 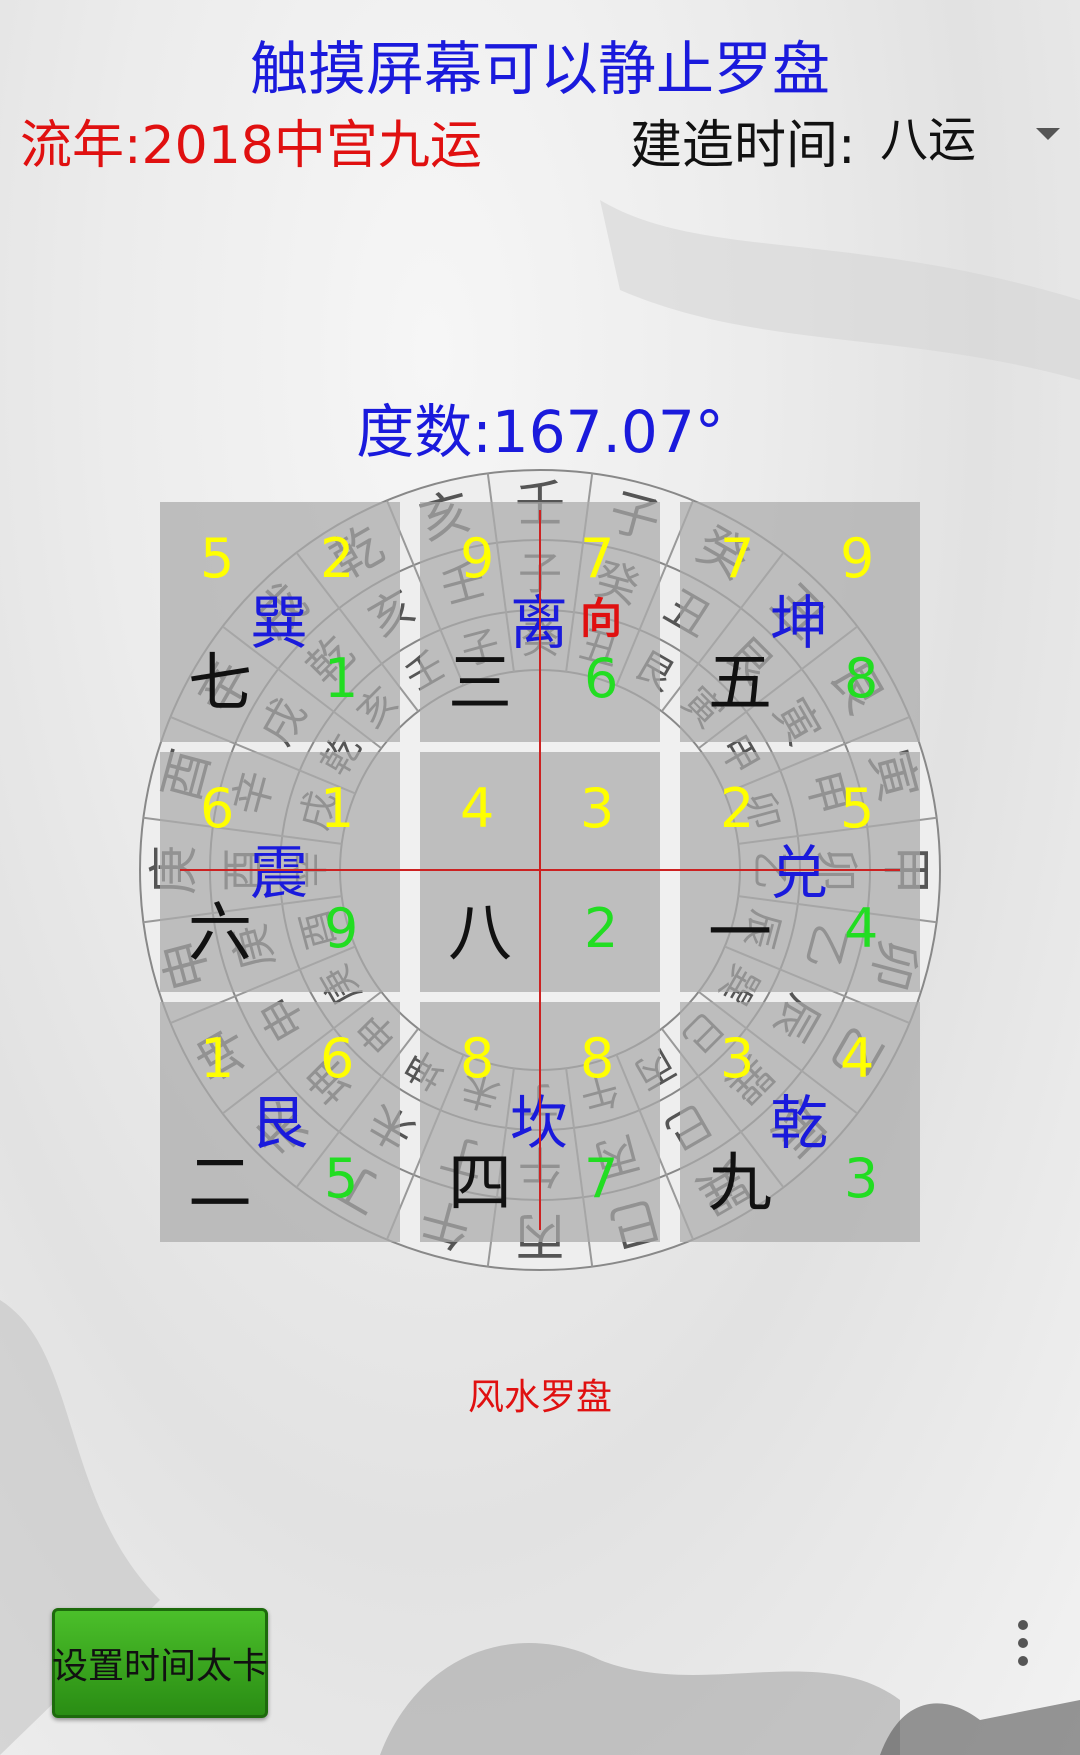 What do you see at coordinates (337, 558) in the screenshot?
I see `facing-star: 2` at bounding box center [337, 558].